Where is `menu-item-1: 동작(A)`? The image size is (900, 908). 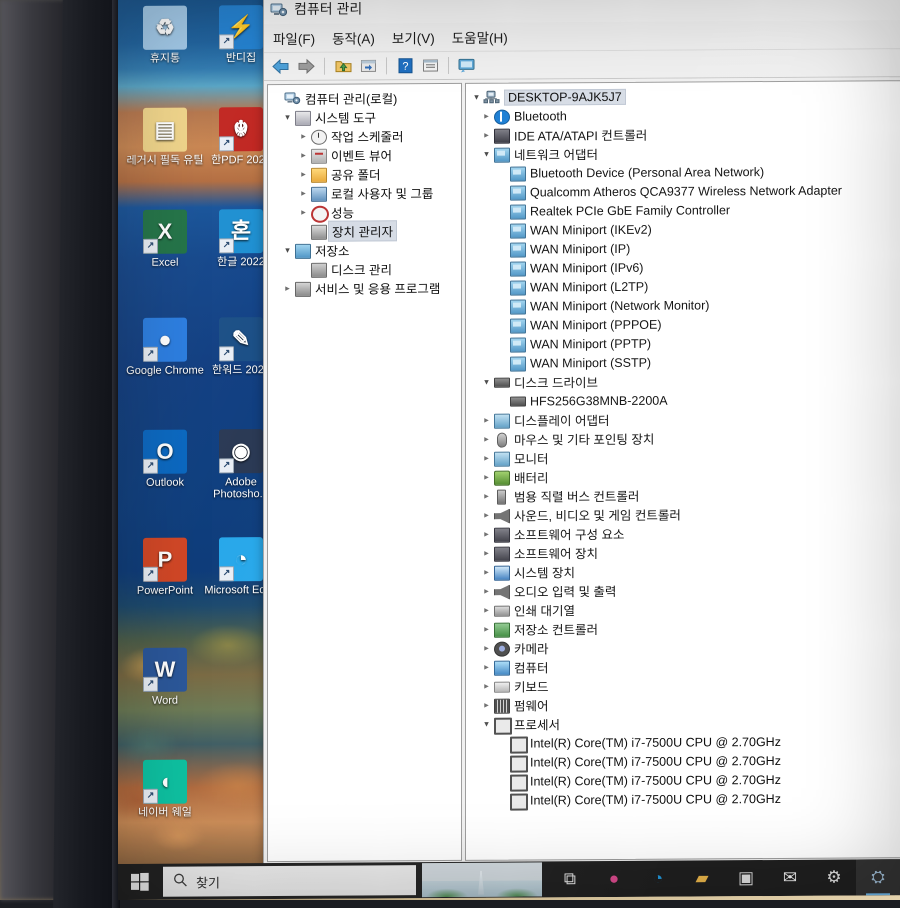 menu-item-1: 동작(A) is located at coordinates (353, 37).